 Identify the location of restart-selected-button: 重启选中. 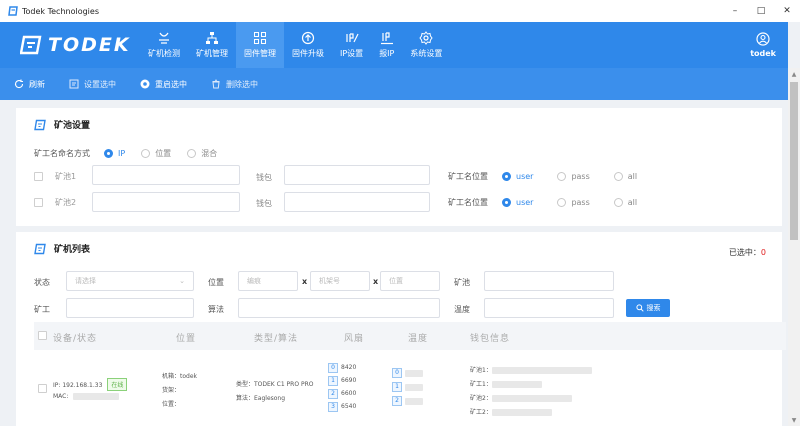
(163, 84).